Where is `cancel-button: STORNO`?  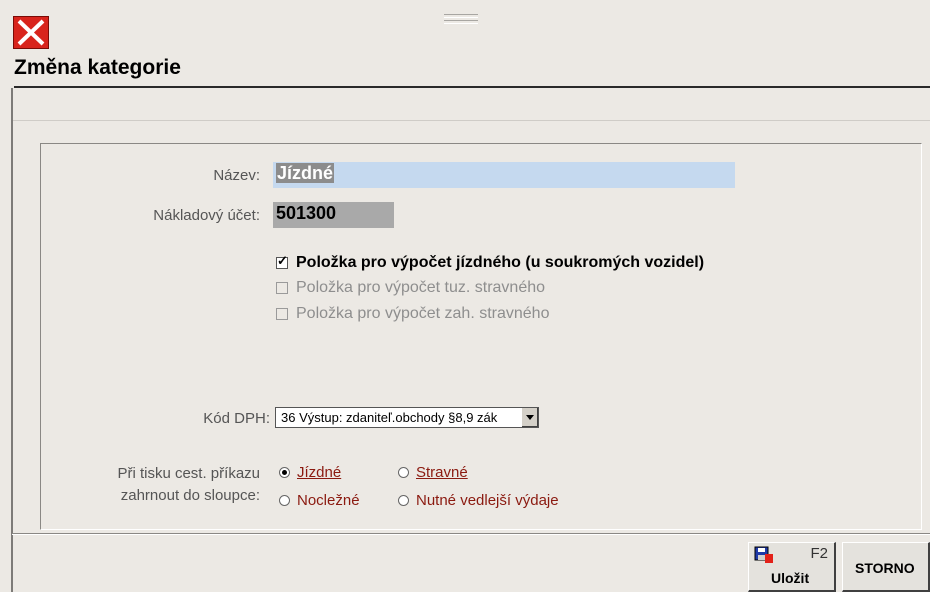 cancel-button: STORNO is located at coordinates (886, 567).